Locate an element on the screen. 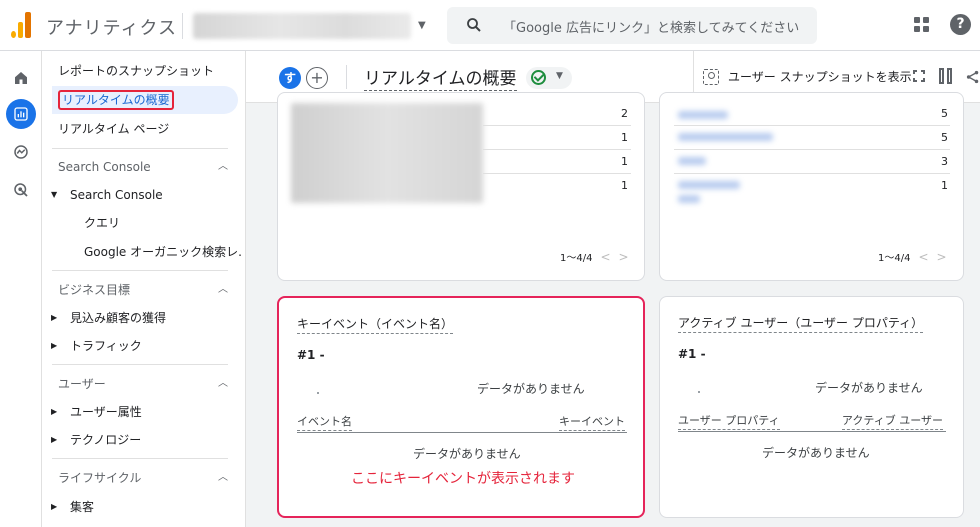  card-title: キーイベント（イベント名） is located at coordinates (375, 324).